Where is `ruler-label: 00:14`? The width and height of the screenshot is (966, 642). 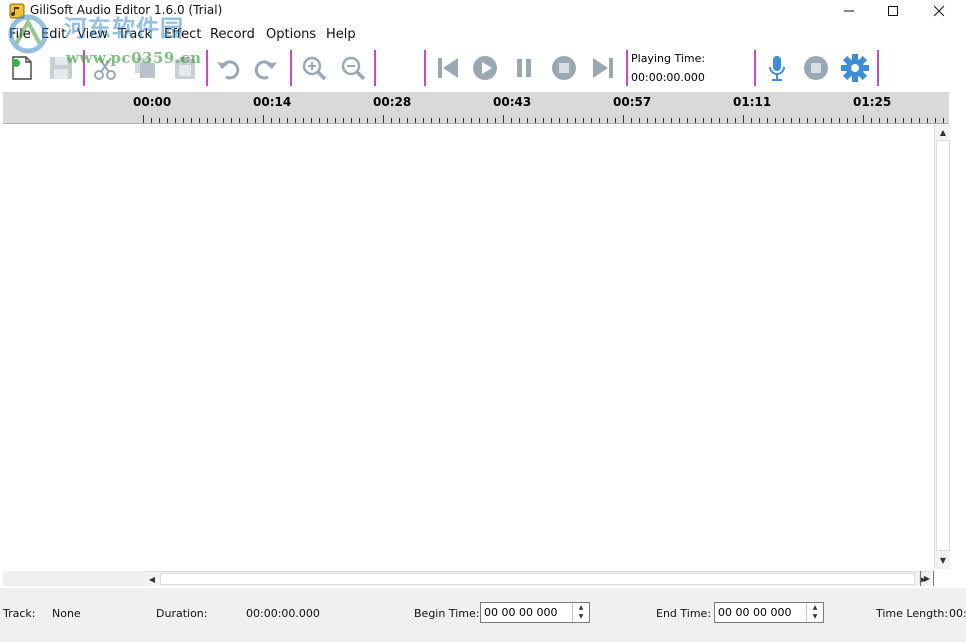
ruler-label: 00:14 is located at coordinates (272, 102).